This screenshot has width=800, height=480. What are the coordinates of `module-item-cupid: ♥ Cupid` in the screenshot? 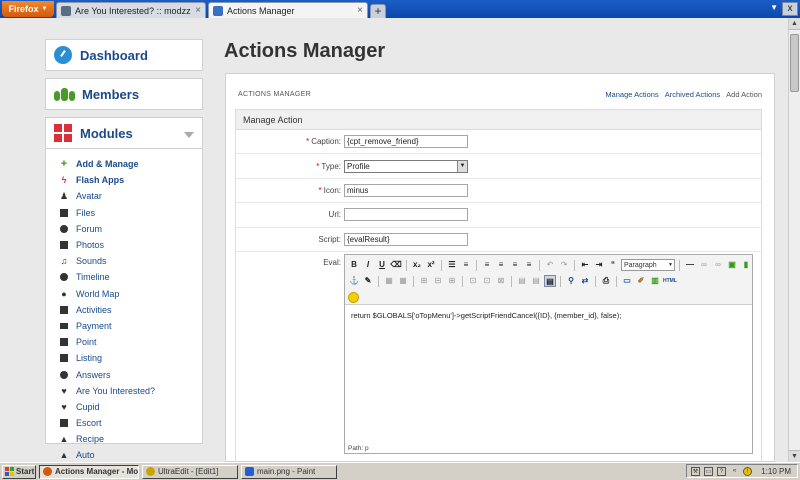 It's located at (131, 407).